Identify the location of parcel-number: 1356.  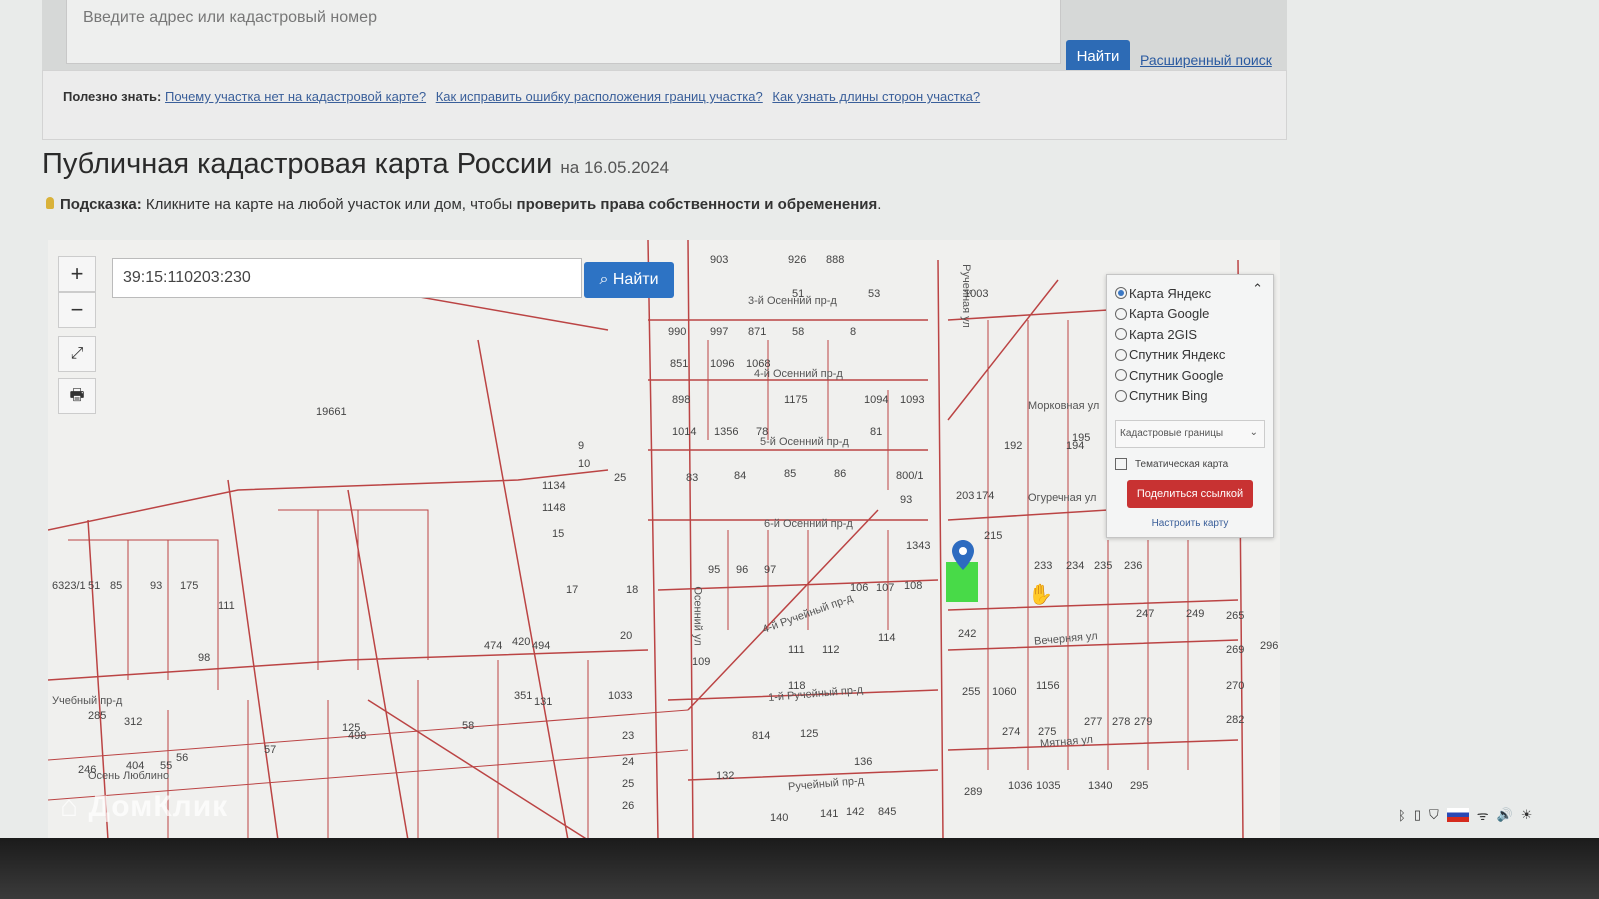
(726, 432).